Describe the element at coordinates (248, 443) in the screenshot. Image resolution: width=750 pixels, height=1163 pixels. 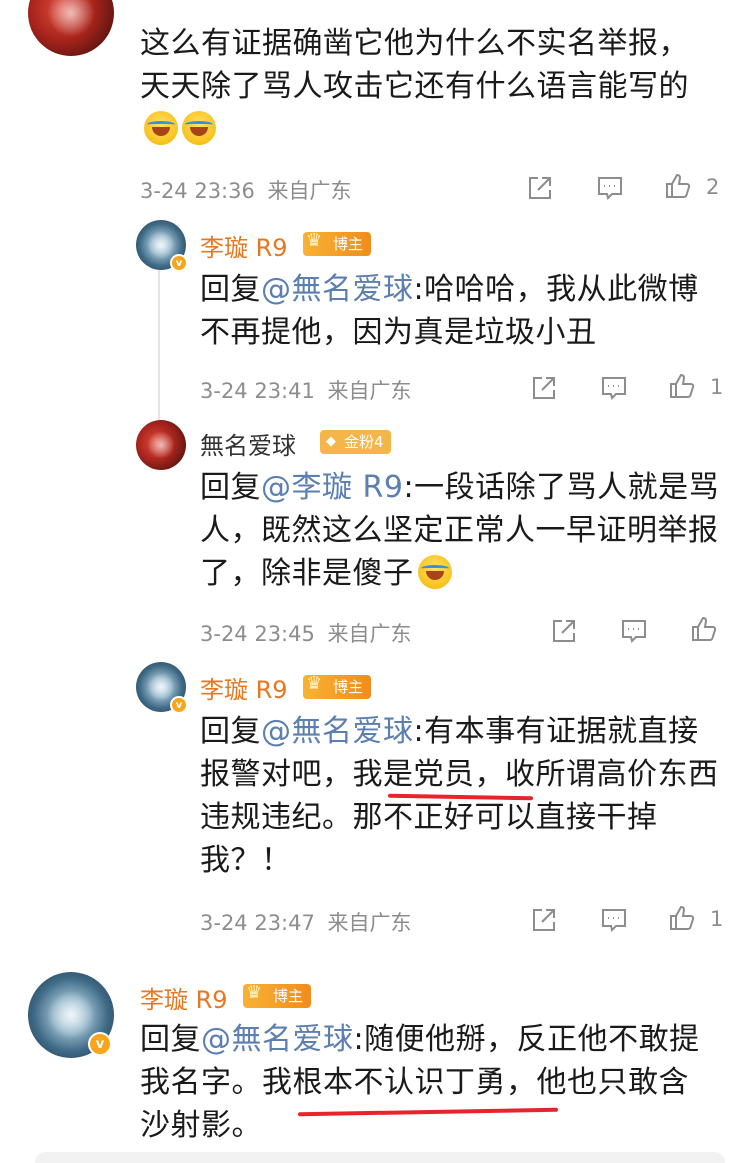
I see `username: 無名爱球` at that location.